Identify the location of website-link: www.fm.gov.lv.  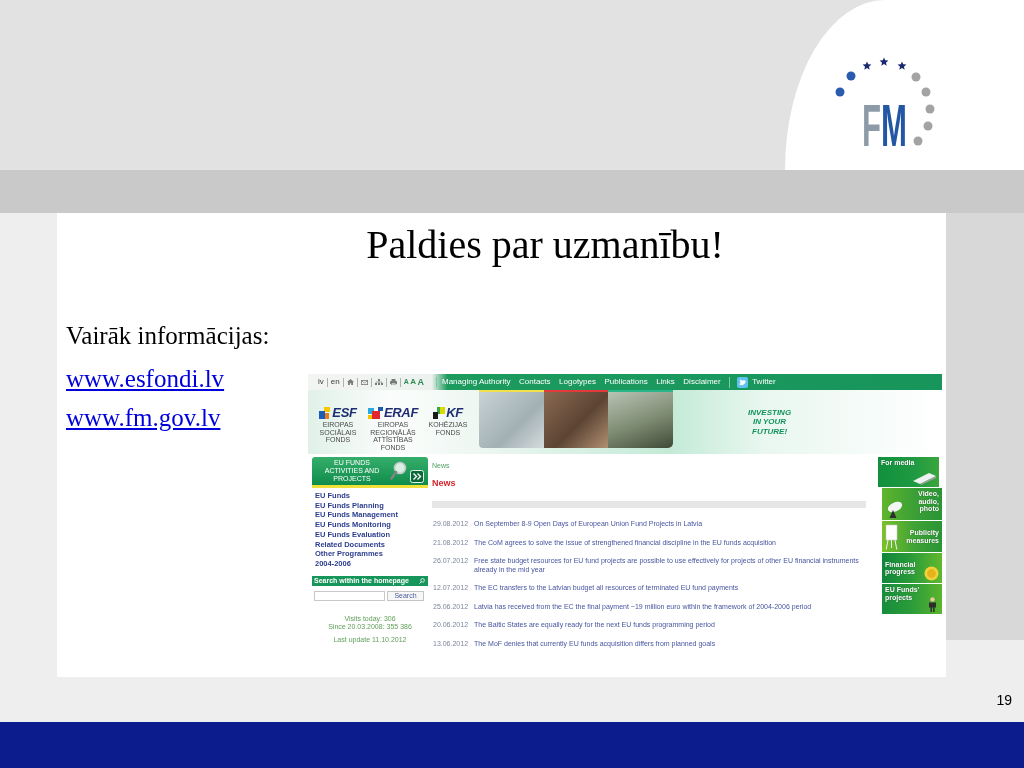
(143, 417).